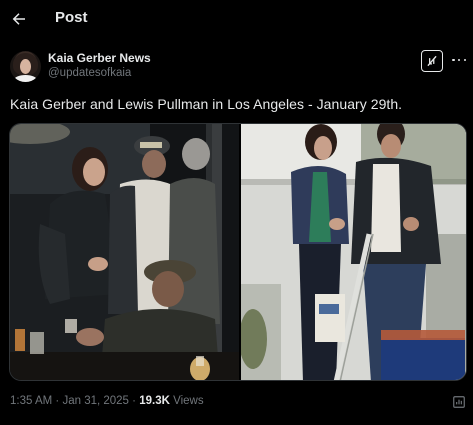 The height and width of the screenshot is (425, 473). I want to click on grok-icon, so click(432, 61).